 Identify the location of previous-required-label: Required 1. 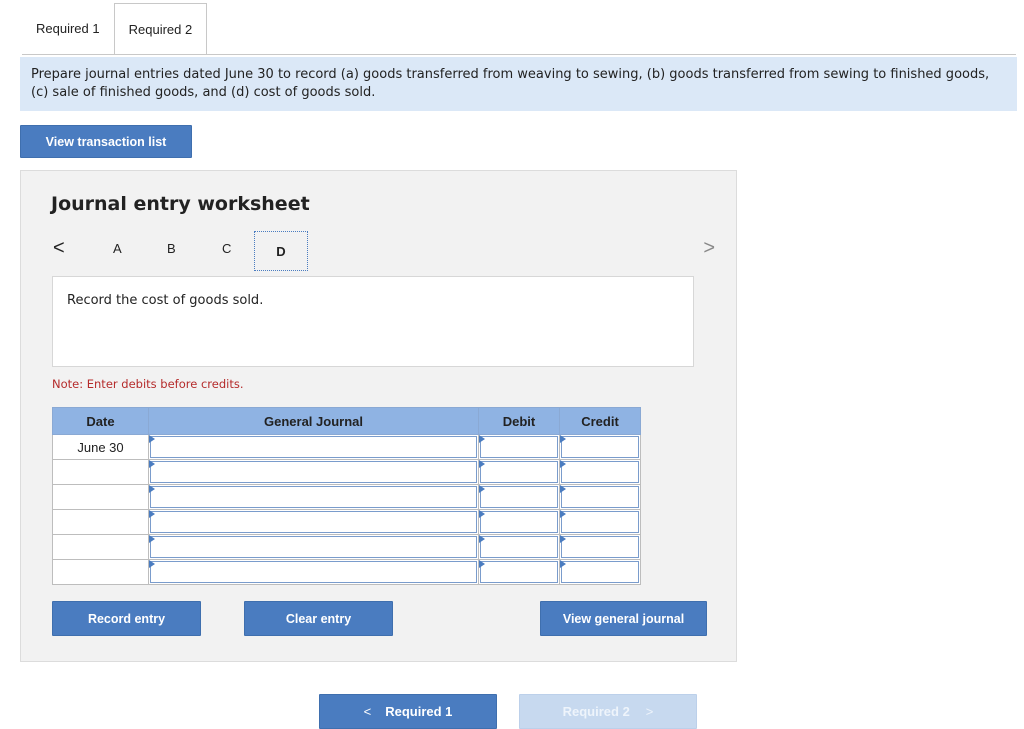
(419, 711).